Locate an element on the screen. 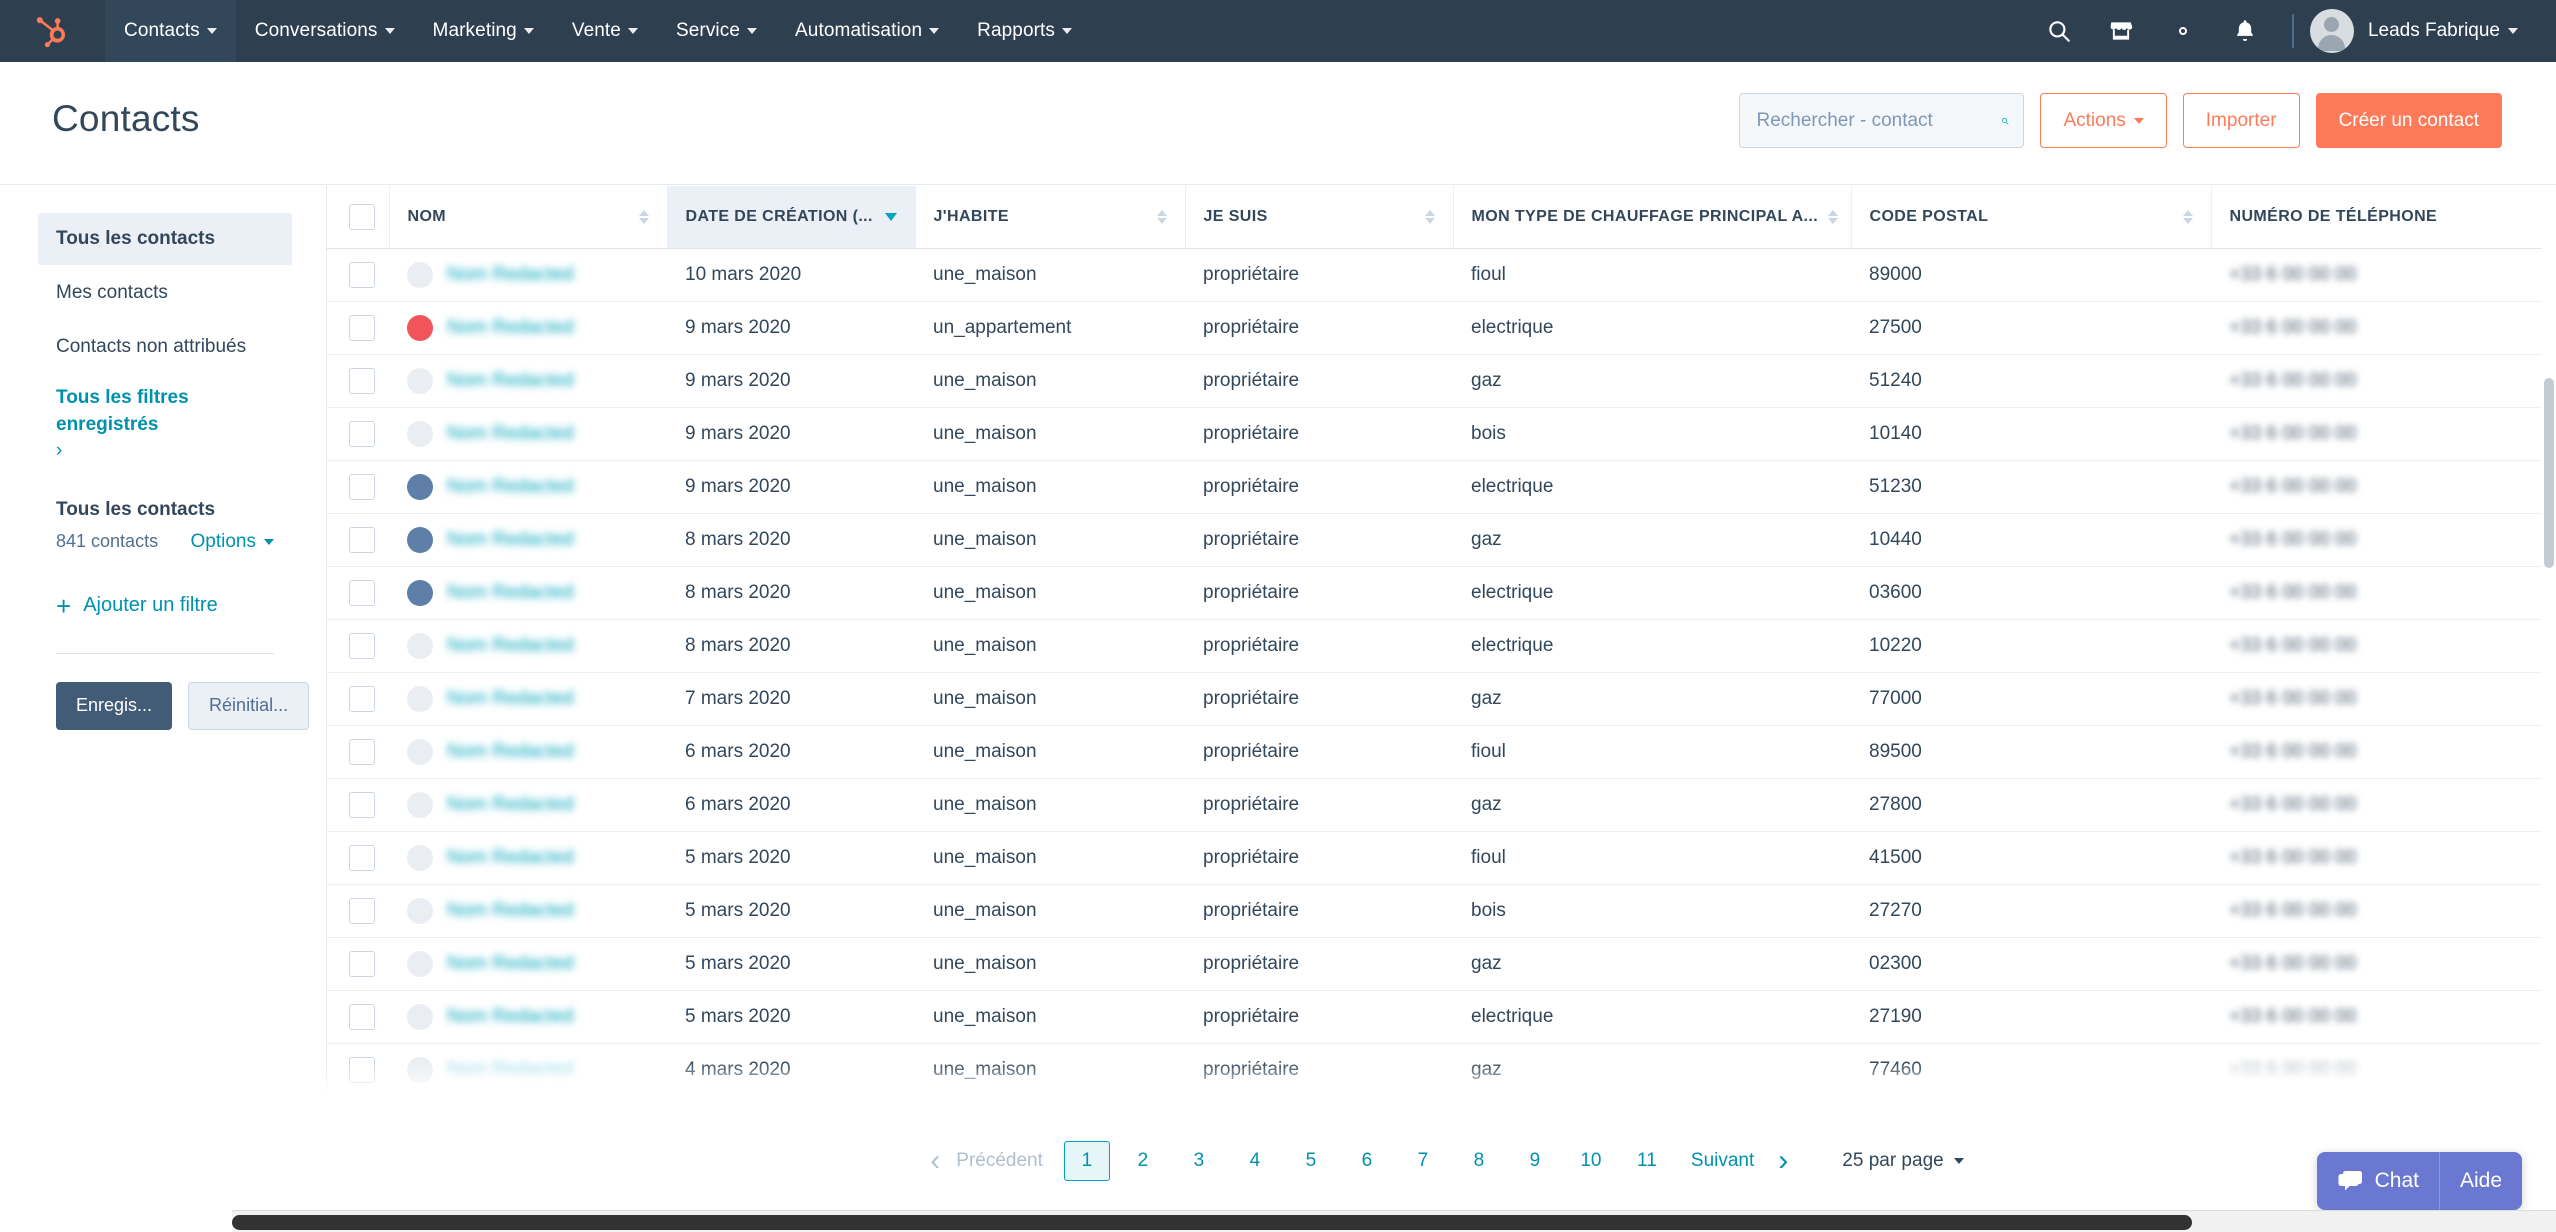 This screenshot has height=1232, width=2556. sidebar-item-contacts-non-attribues: Contacts non attribués is located at coordinates (165, 347).